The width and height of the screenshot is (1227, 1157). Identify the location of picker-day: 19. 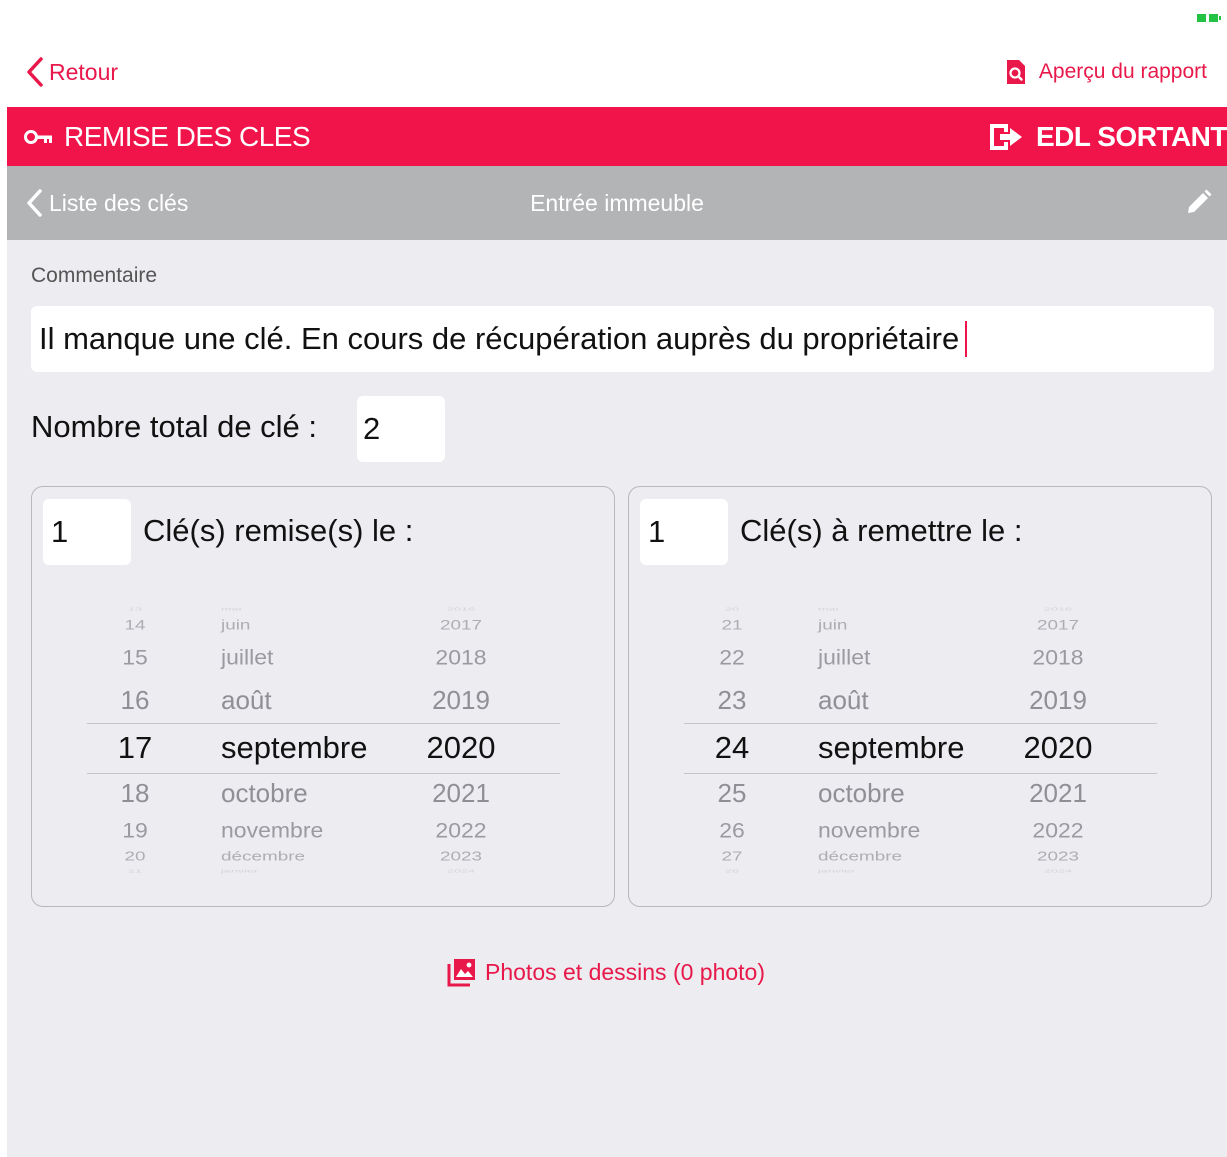
(135, 830).